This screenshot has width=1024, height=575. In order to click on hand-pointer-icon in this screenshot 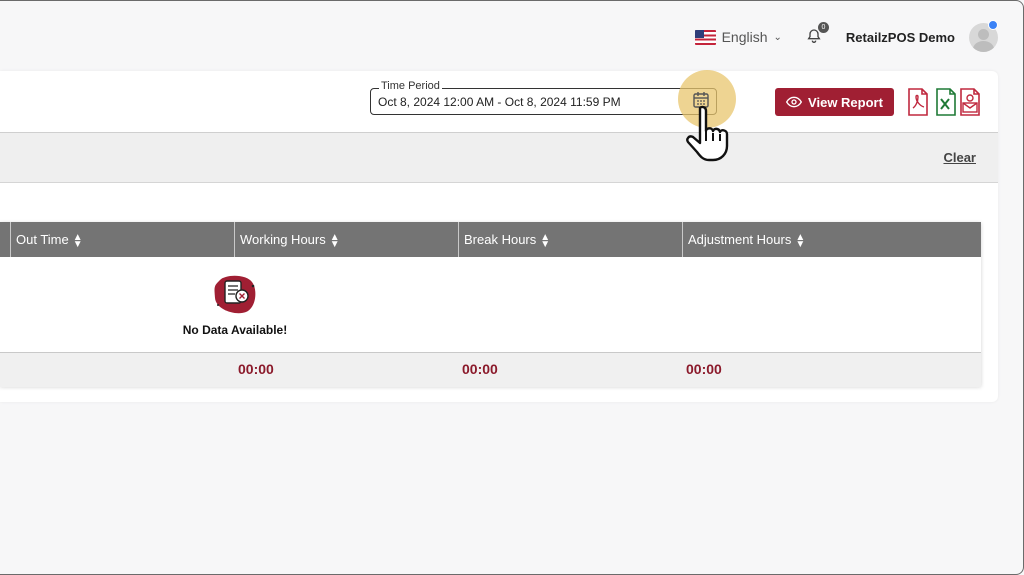, I will do `click(707, 133)`.